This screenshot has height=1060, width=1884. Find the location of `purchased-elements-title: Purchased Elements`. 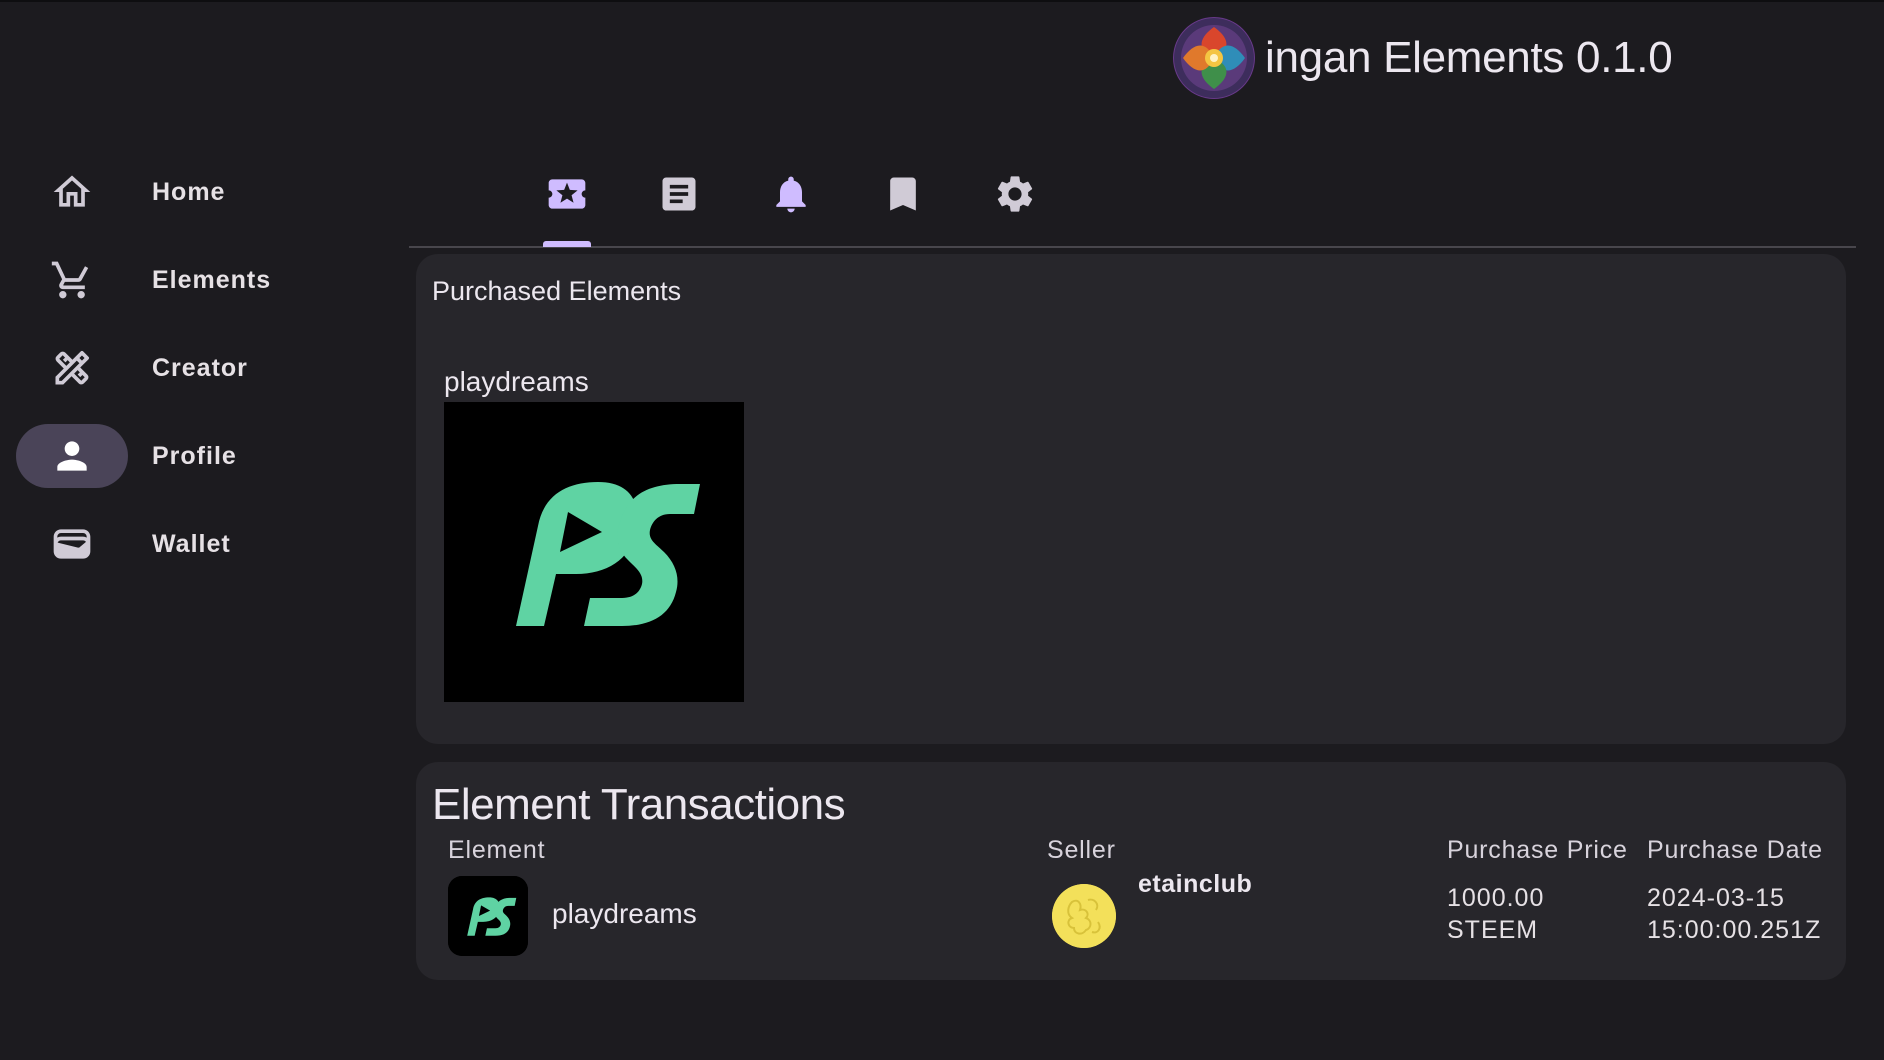

purchased-elements-title: Purchased Elements is located at coordinates (557, 291).